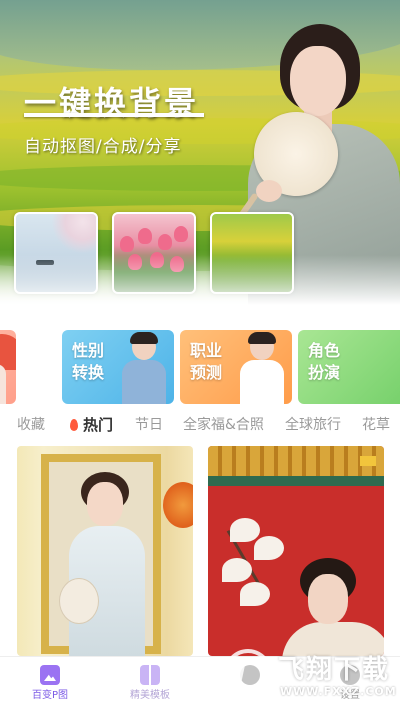  Describe the element at coordinates (150, 675) in the screenshot. I see `template-icon` at that location.